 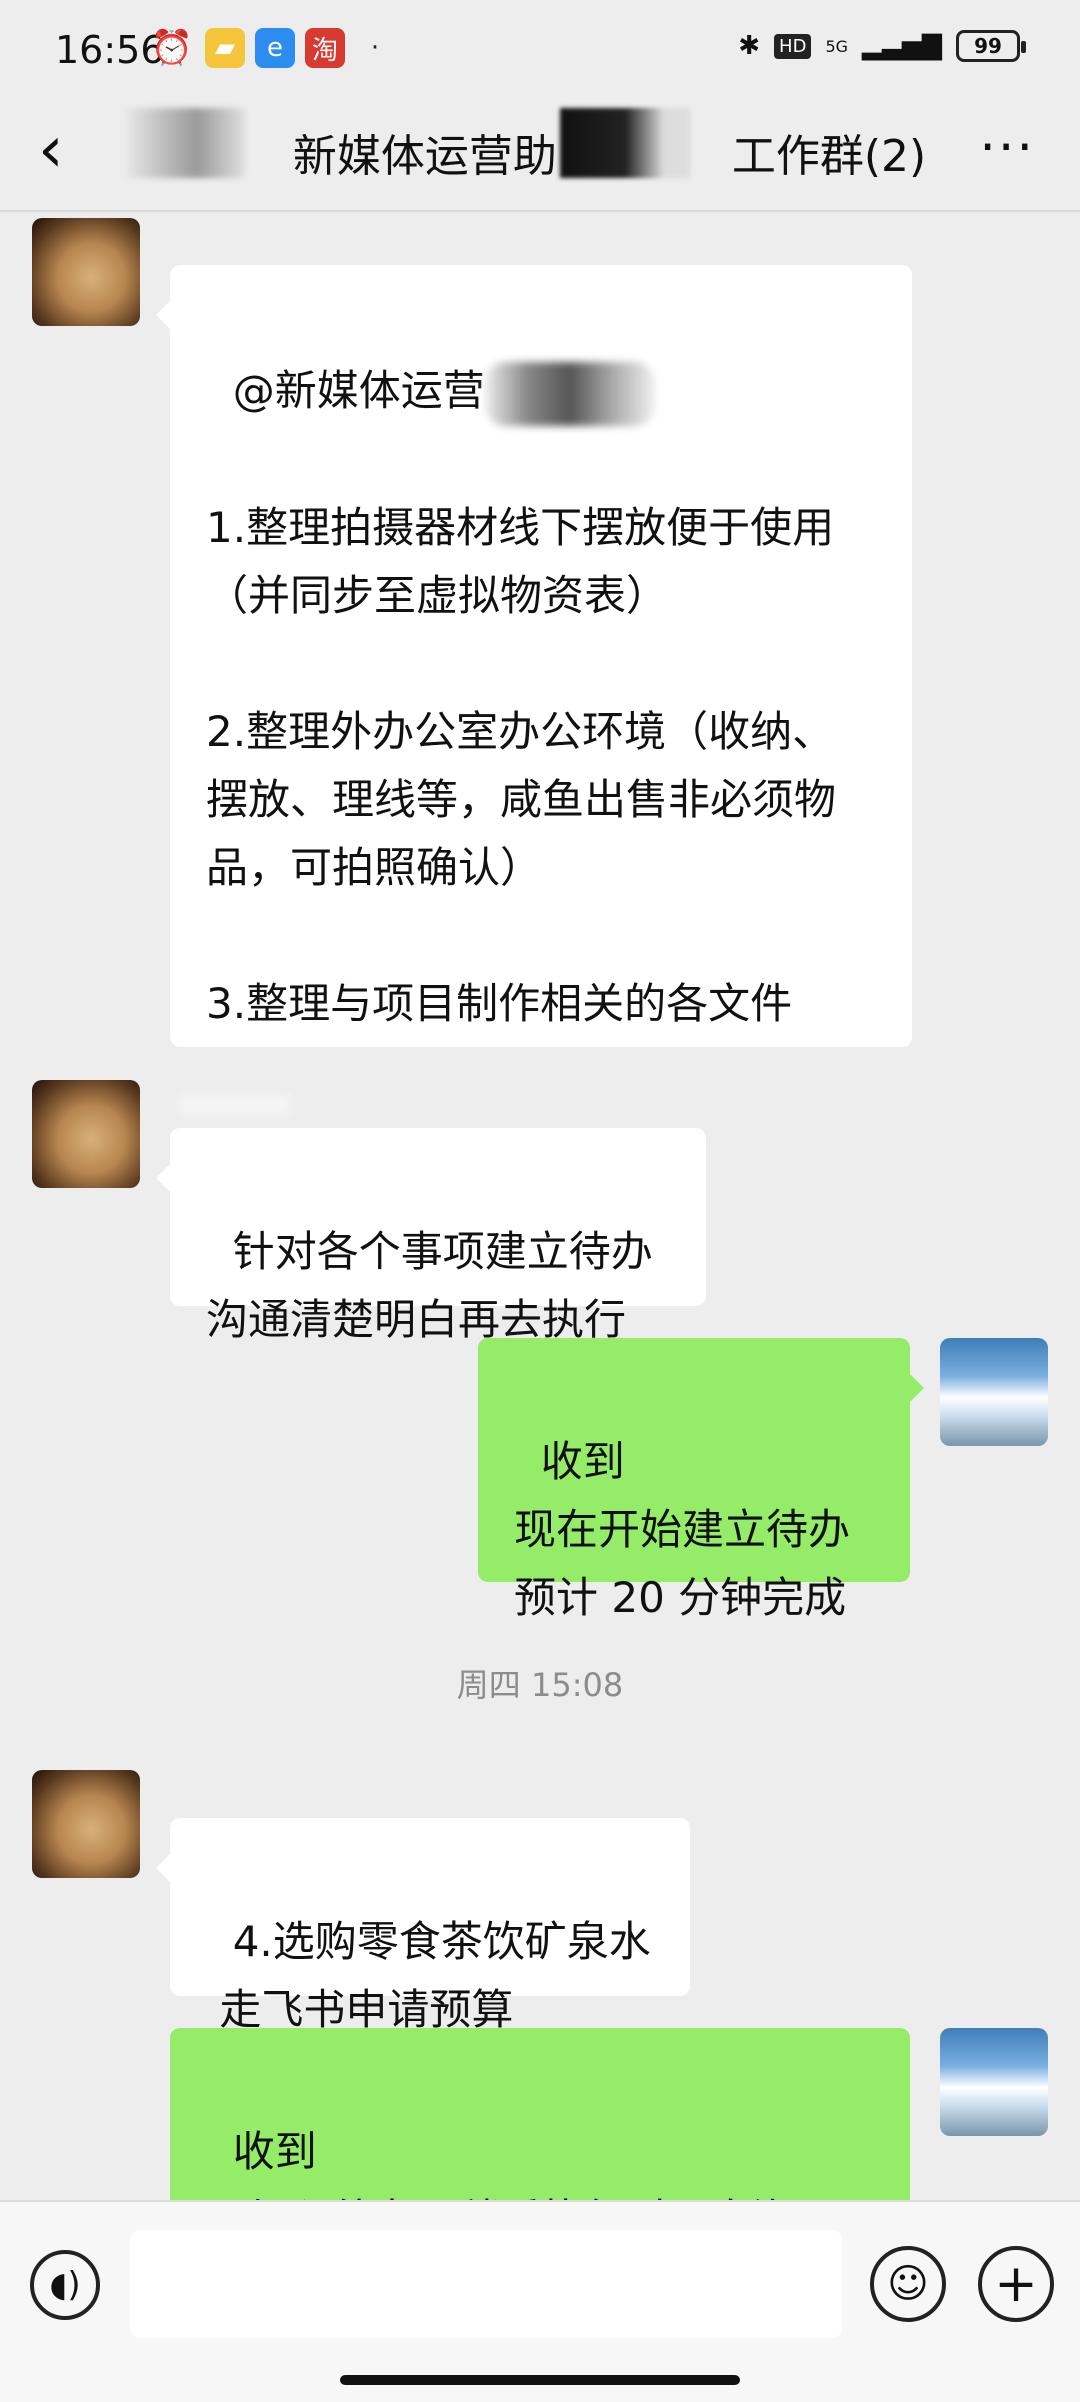 I want to click on message-bubble: 针对各个事项建立待办 沟通清楚明白再去执行, so click(x=431, y=1236).